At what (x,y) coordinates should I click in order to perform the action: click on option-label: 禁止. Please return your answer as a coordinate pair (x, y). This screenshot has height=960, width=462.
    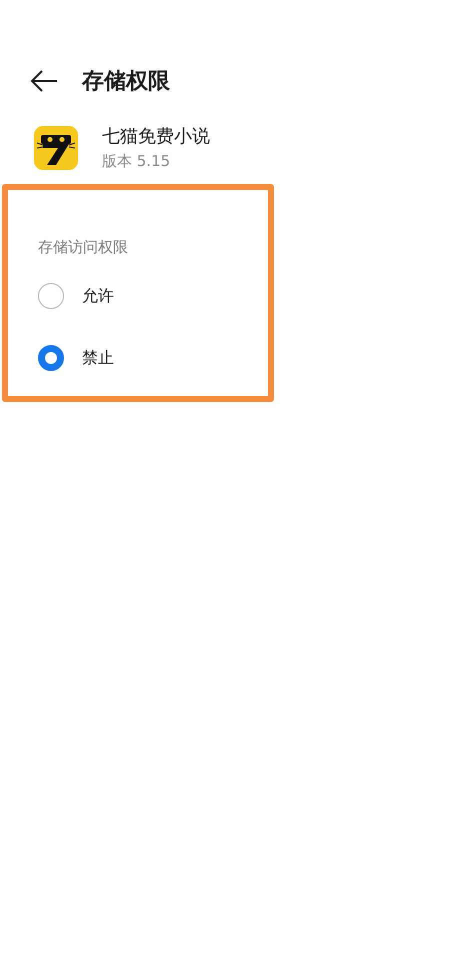
    Looking at the image, I should click on (98, 358).